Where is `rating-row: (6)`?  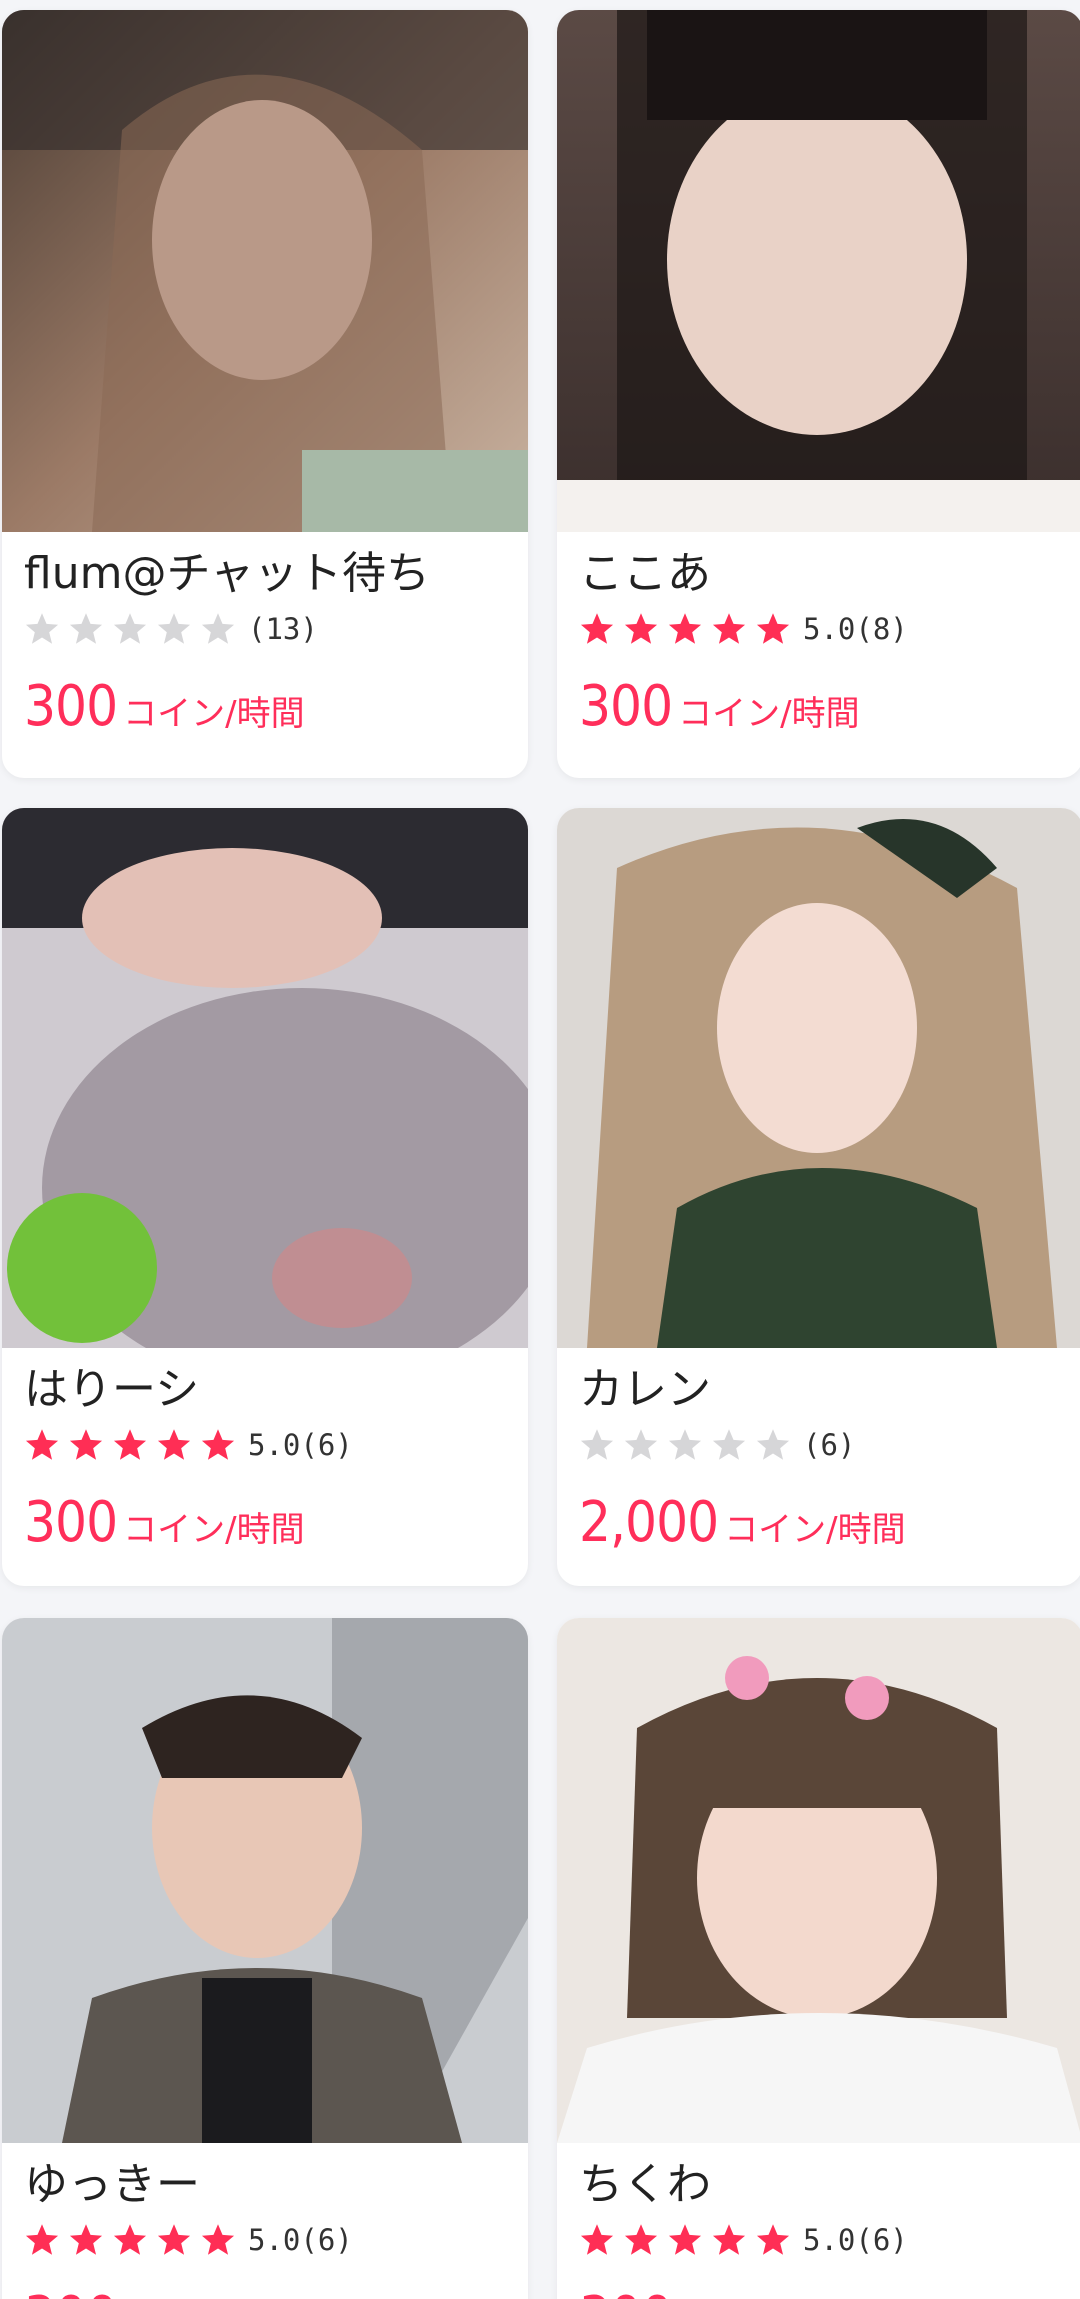
rating-row: (6) is located at coordinates (820, 1445).